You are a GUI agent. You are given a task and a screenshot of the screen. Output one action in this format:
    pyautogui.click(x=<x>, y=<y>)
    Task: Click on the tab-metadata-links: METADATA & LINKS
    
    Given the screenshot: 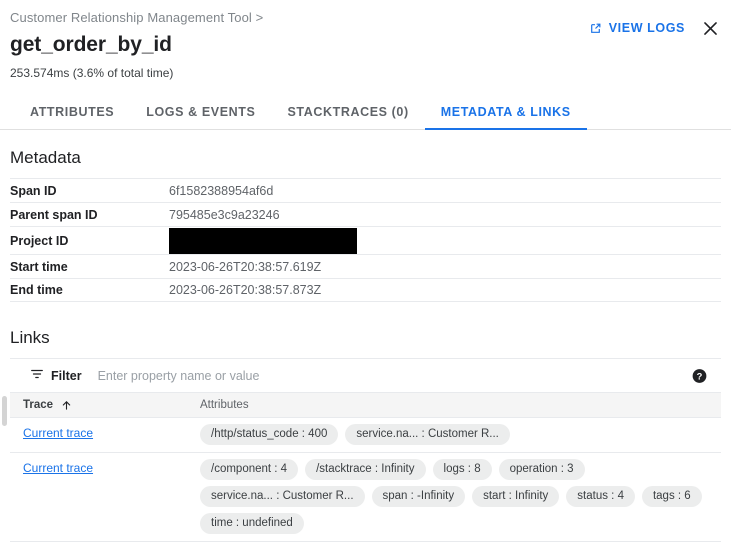 What is the action you would take?
    pyautogui.click(x=505, y=117)
    